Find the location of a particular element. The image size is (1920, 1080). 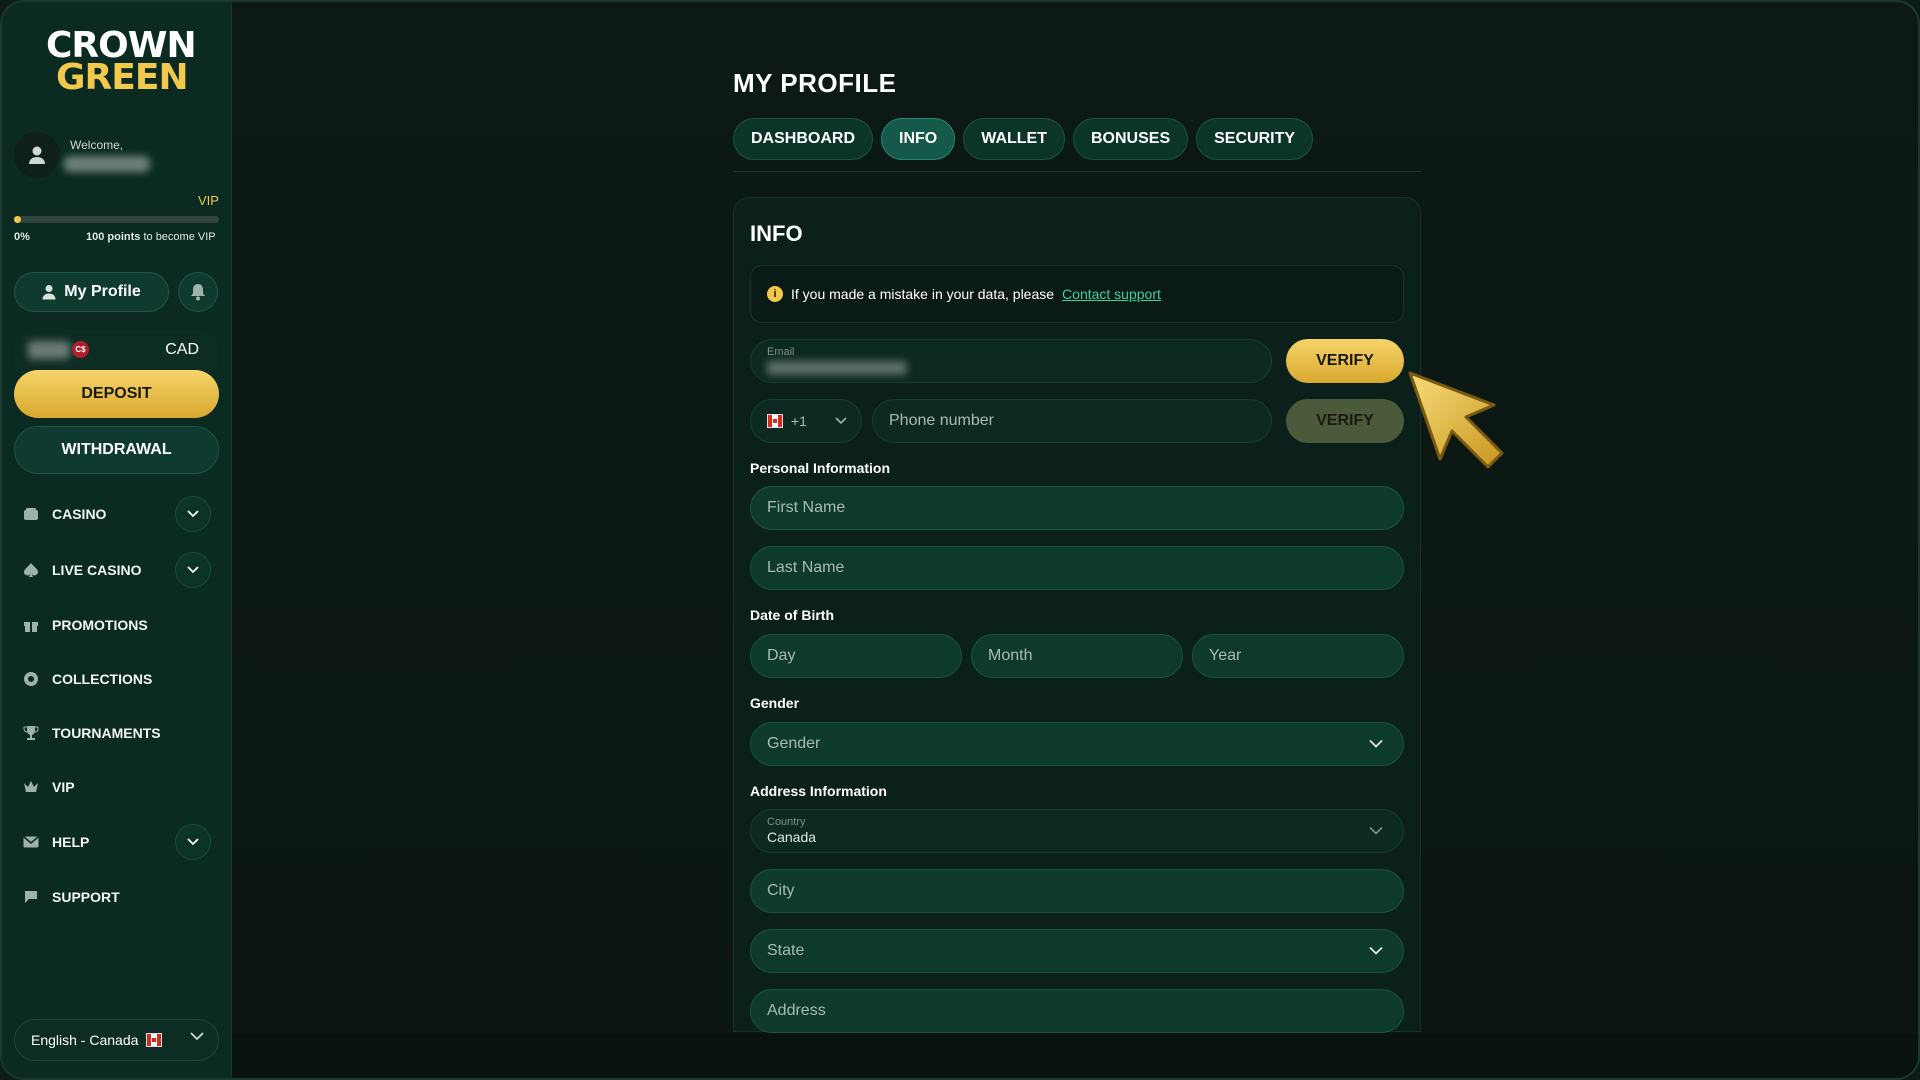

my-profile-button: My Profile is located at coordinates (91, 292).